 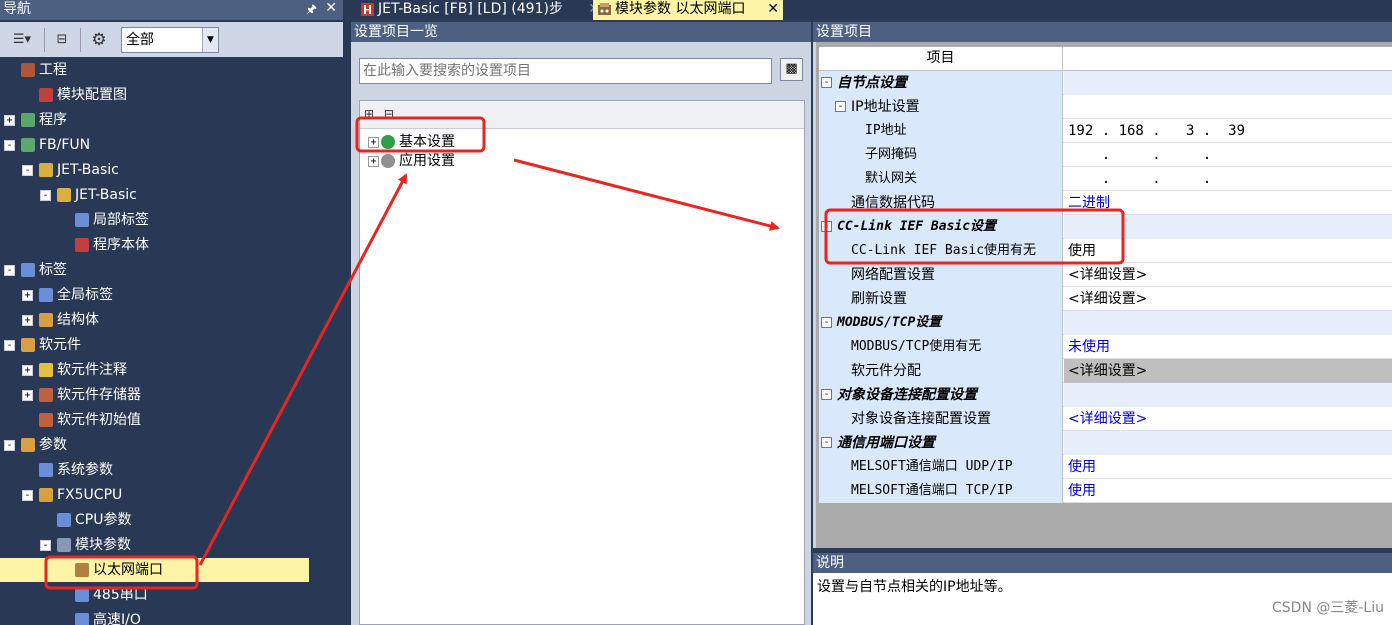 I want to click on grid-item-name: 刷新设置, so click(x=941, y=299).